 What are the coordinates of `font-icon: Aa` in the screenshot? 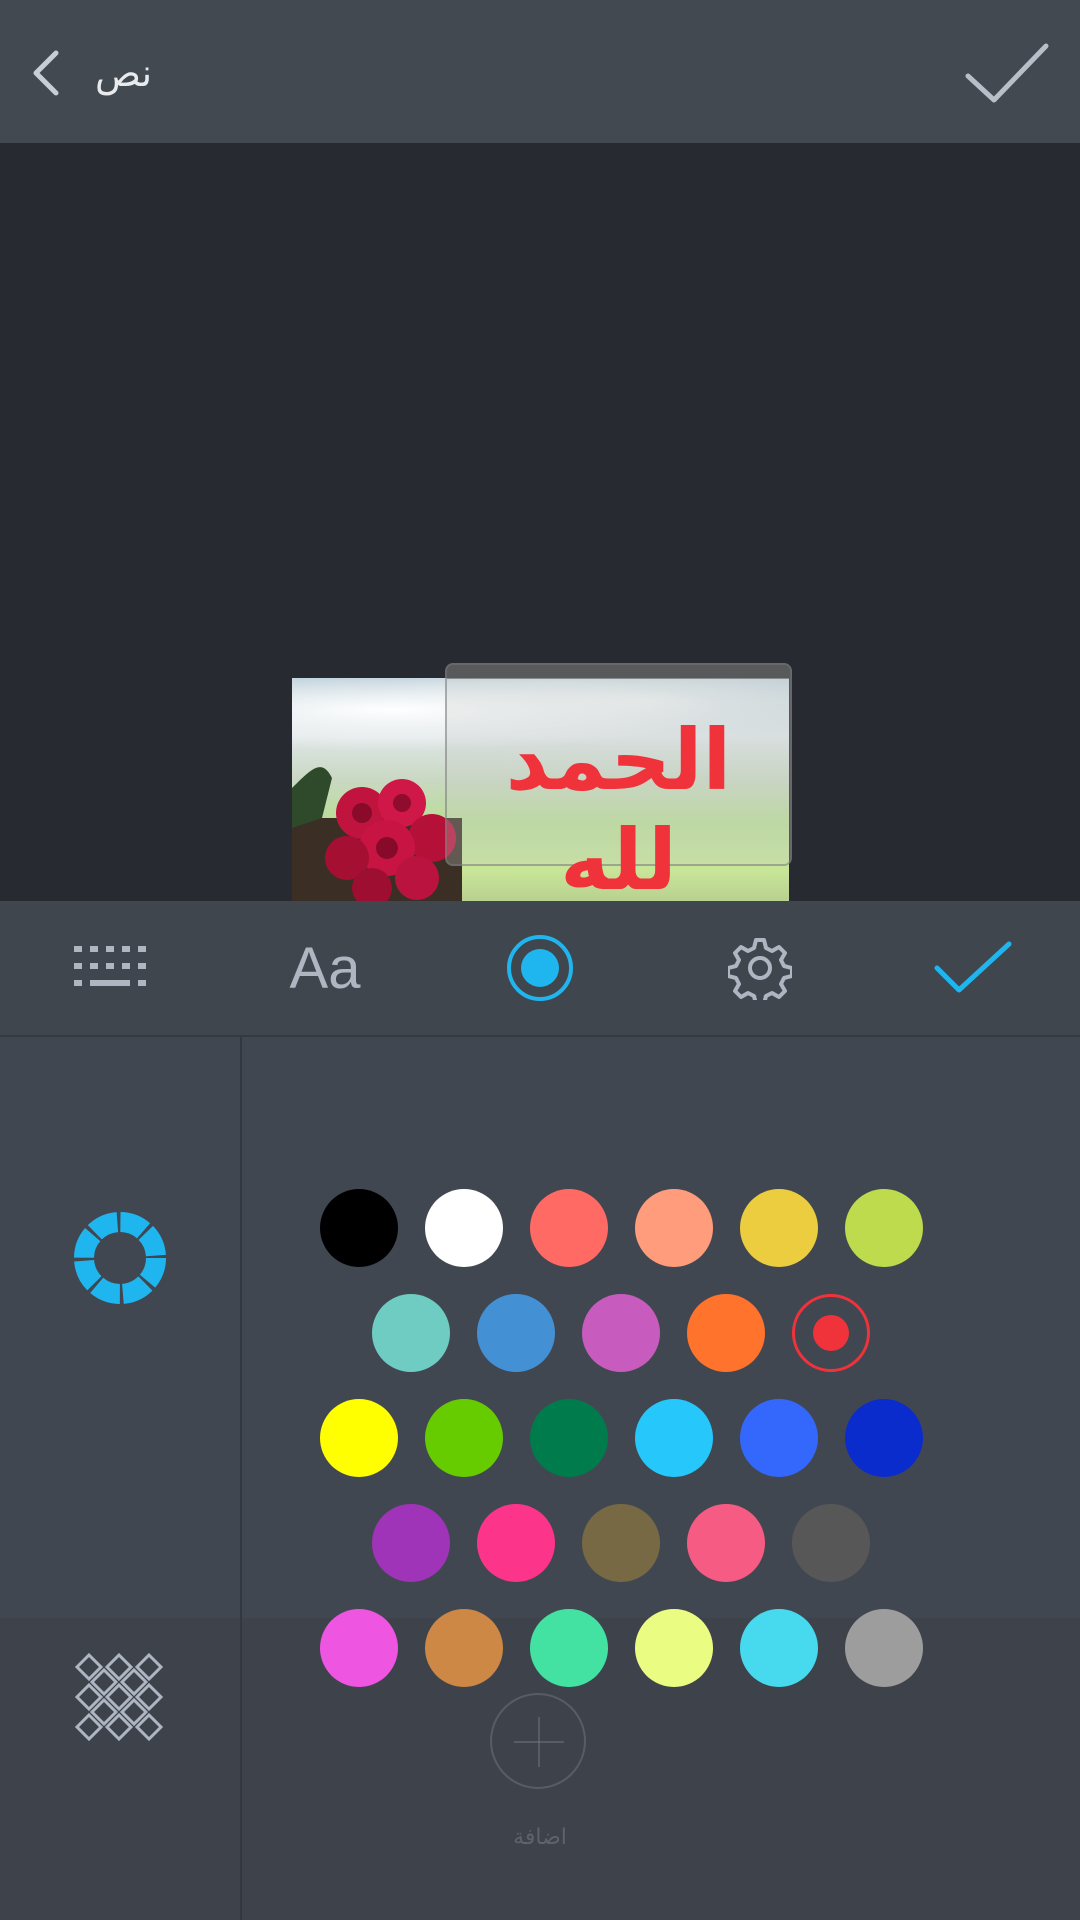 It's located at (325, 968).